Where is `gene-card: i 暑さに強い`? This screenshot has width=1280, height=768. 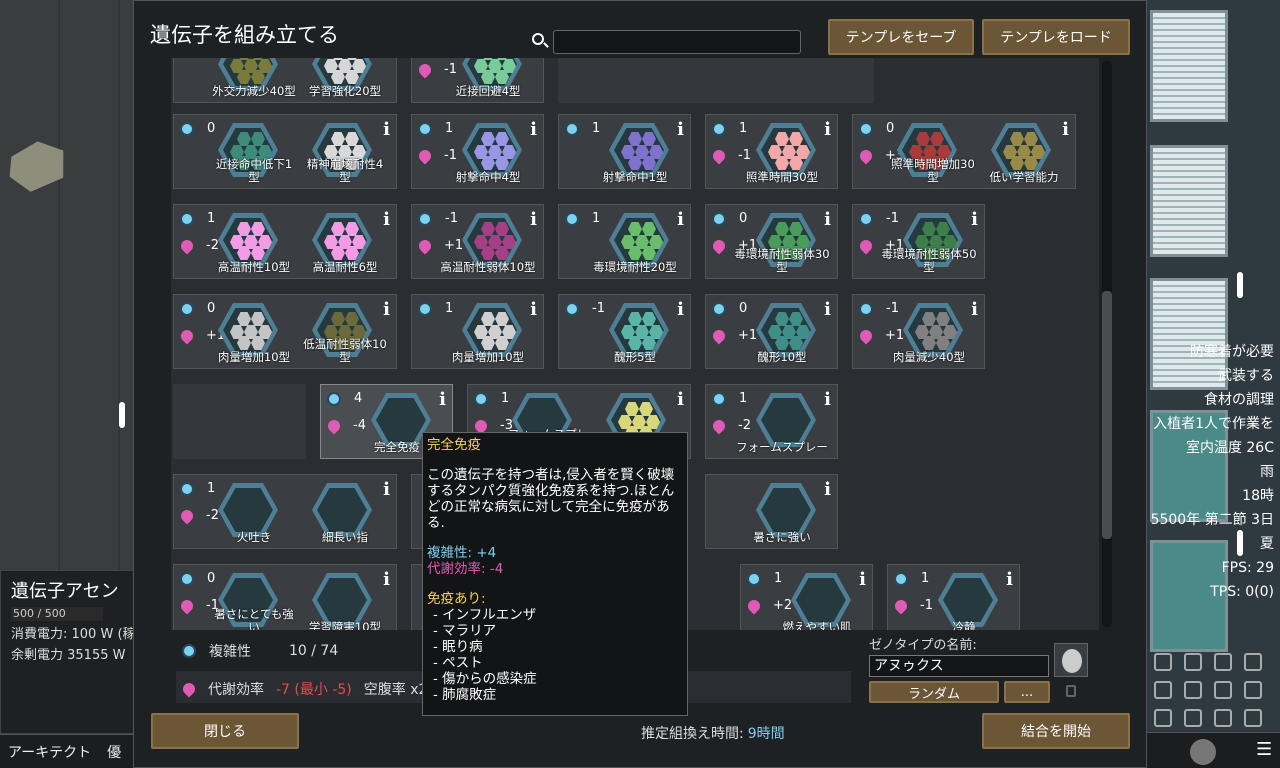 gene-card: i 暑さに強い is located at coordinates (771, 511).